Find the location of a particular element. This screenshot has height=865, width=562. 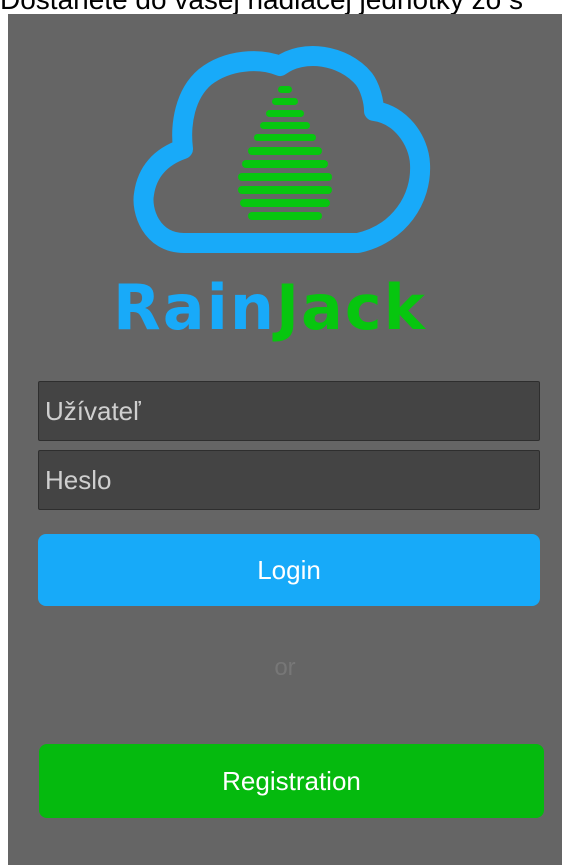

registration-button-label: Registration is located at coordinates (291, 780).